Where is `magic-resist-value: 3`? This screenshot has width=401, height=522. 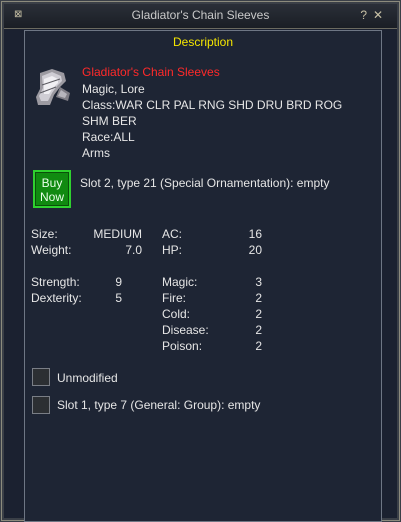
magic-resist-value: 3 is located at coordinates (258, 282).